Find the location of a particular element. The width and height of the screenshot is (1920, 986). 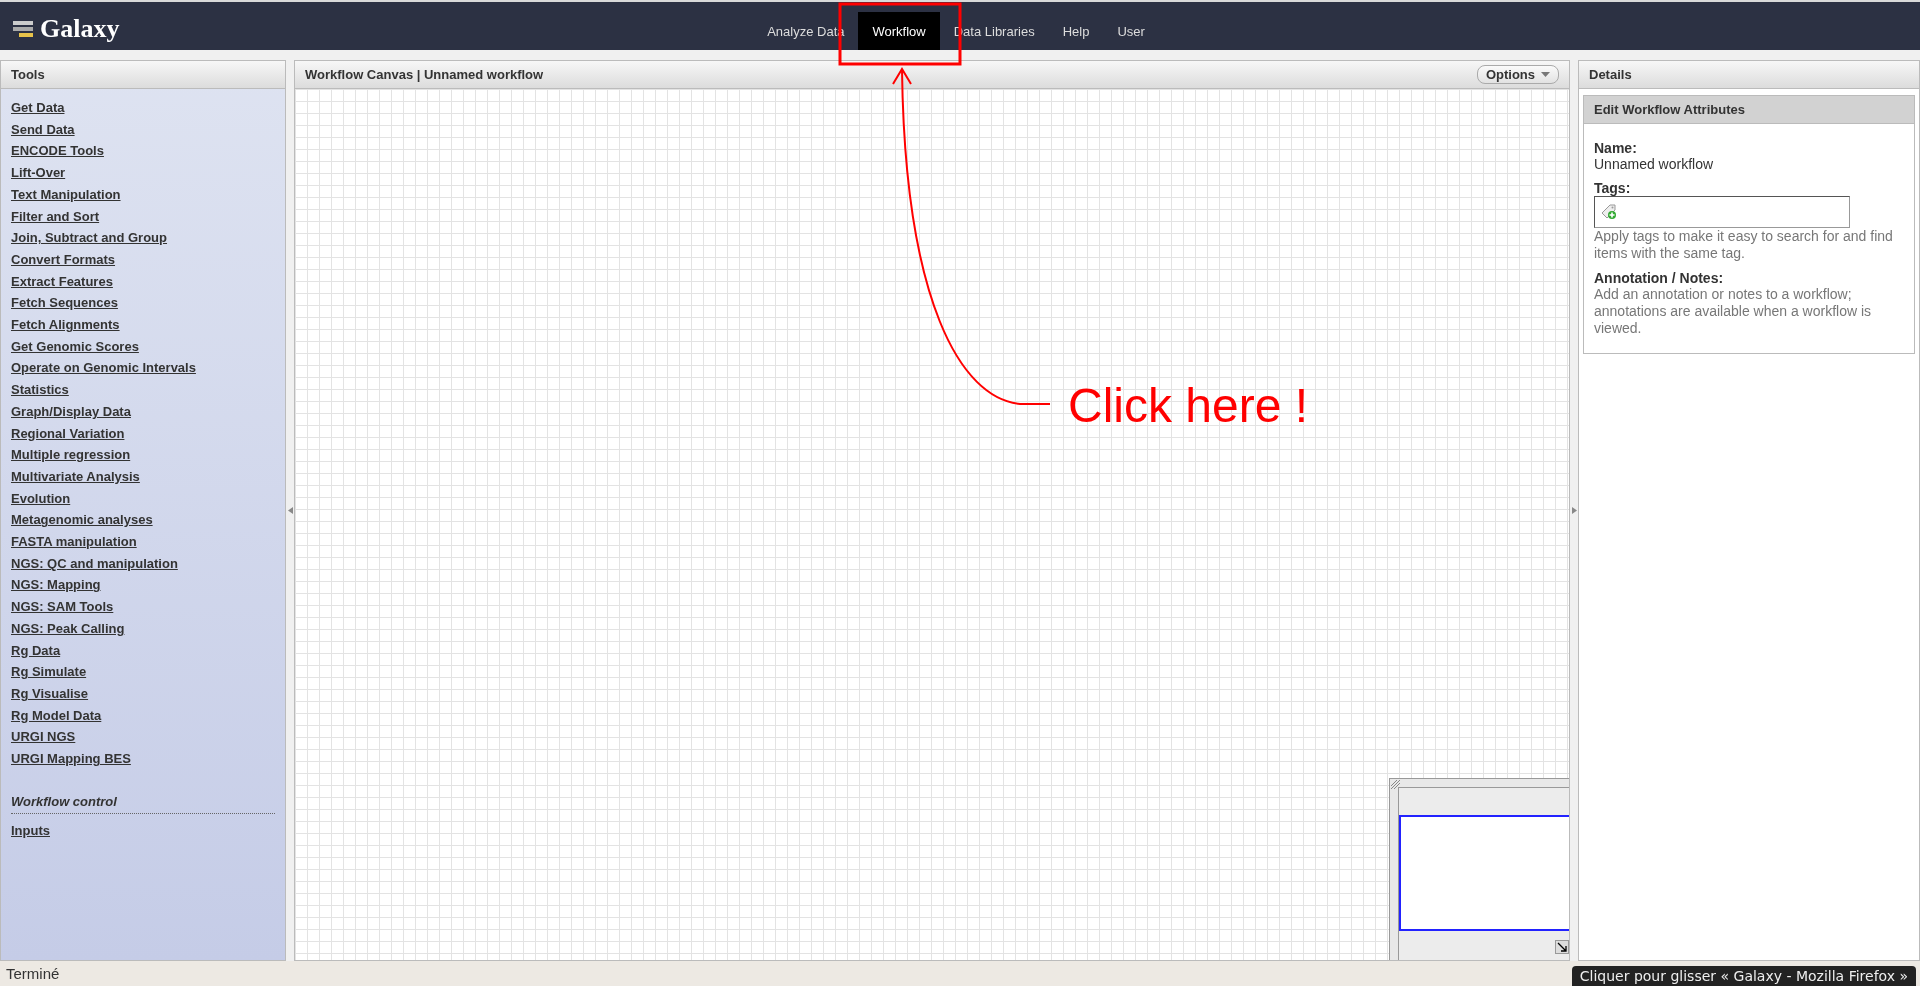

tooltip: Cliquer pour glisser « Galaxy - Mozilla Firefox » is located at coordinates (1743, 976).